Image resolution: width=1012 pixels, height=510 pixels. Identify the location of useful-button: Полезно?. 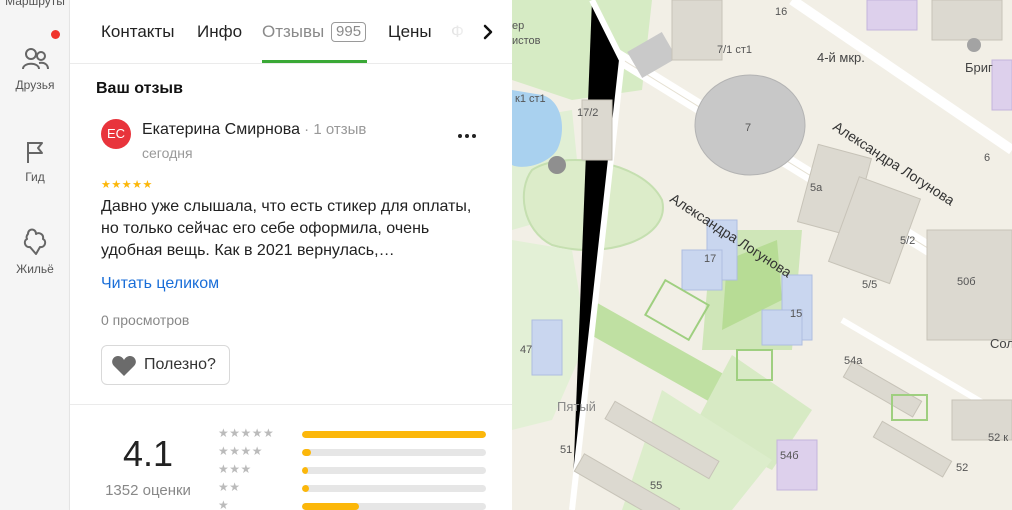
(165, 365).